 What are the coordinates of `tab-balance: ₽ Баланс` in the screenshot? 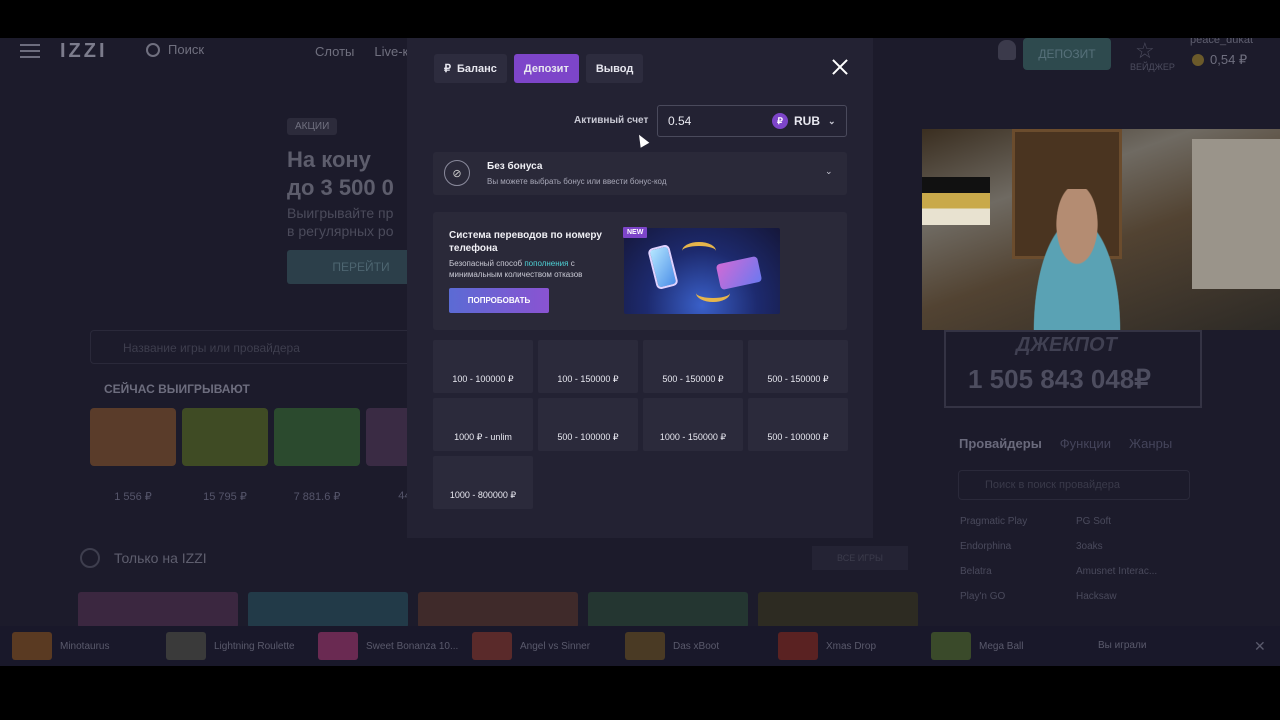 It's located at (470, 68).